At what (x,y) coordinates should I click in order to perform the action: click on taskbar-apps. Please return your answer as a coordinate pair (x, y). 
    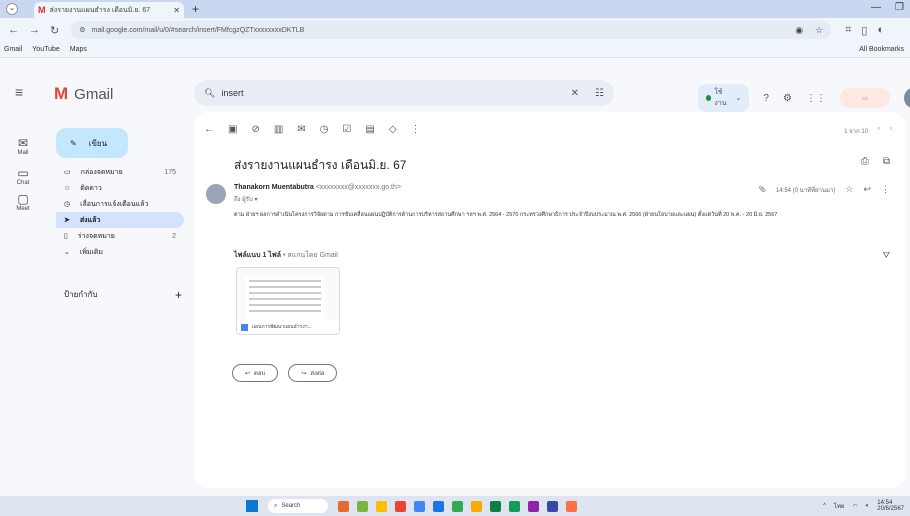
    Looking at the image, I should click on (457, 506).